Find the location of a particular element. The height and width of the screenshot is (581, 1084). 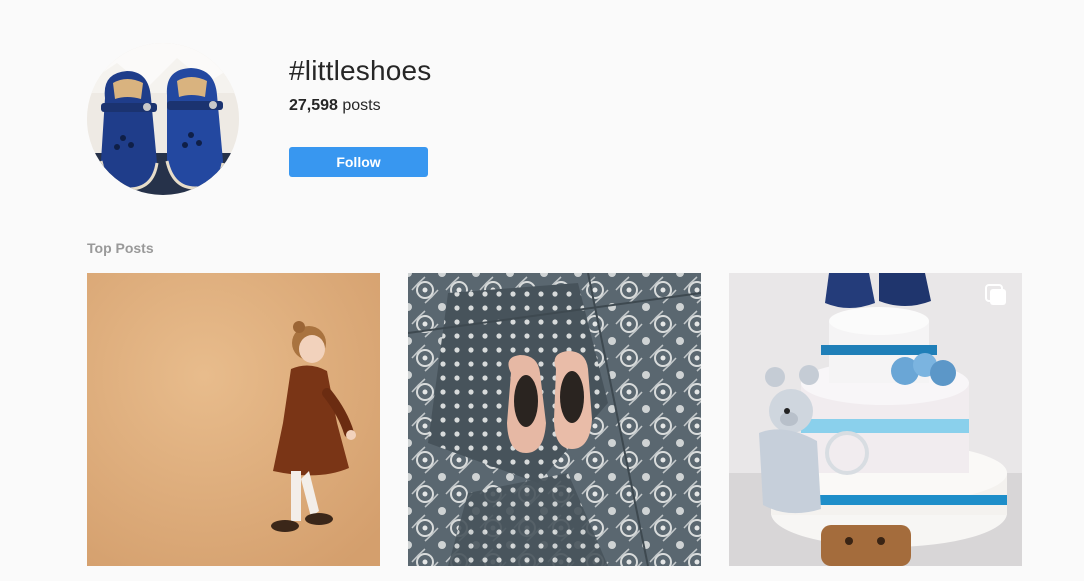

girl-in-dress-image is located at coordinates (233, 419).